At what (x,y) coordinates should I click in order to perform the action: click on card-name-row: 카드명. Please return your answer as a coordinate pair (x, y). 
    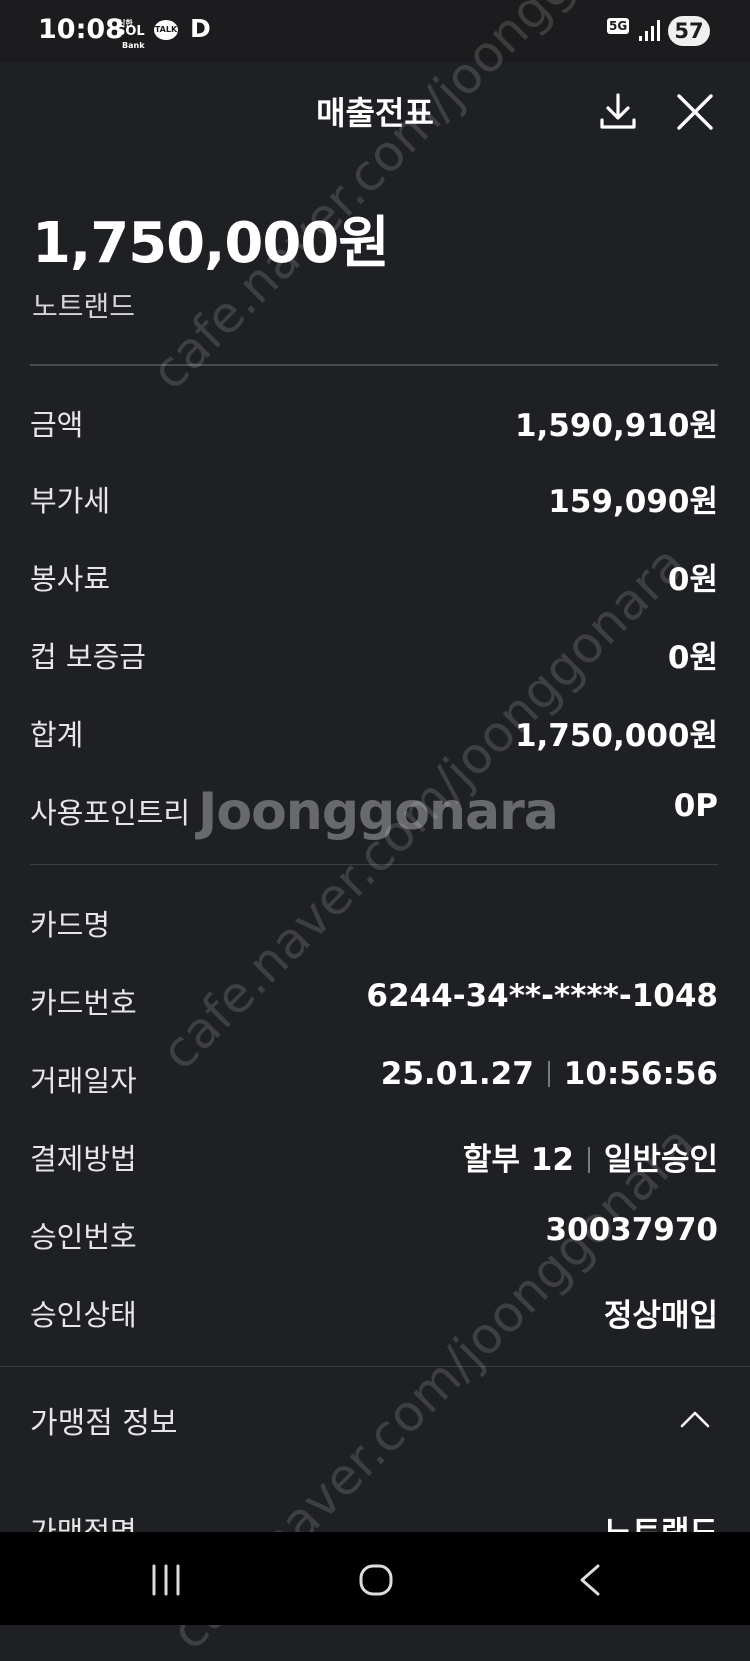
    Looking at the image, I should click on (374, 919).